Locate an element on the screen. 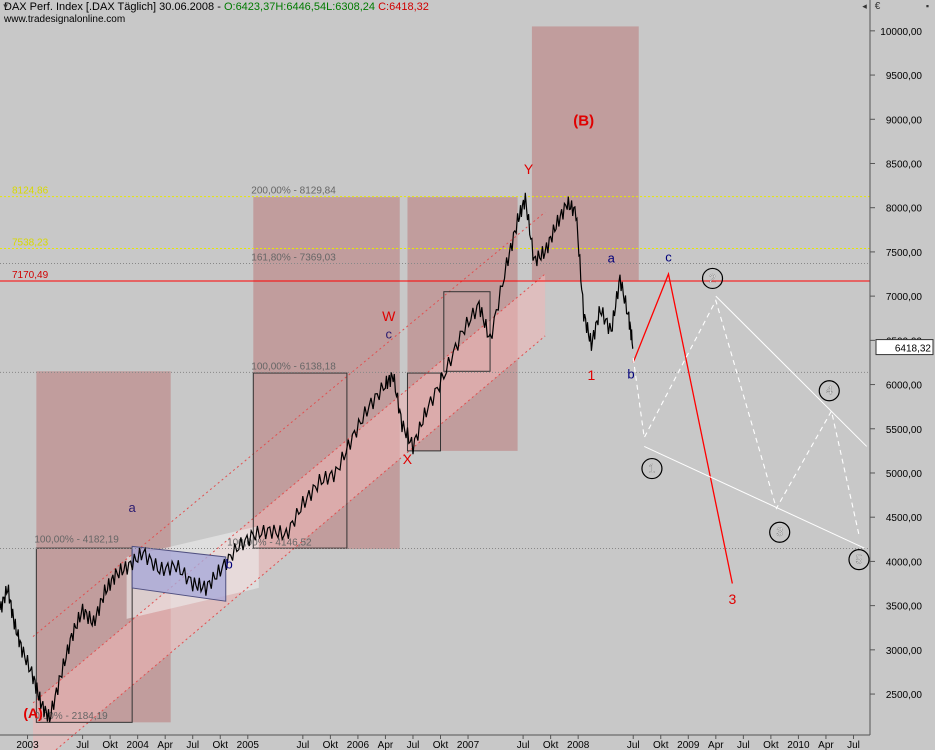 The width and height of the screenshot is (935, 750). fib-label: 100,00% - 4182,19 is located at coordinates (76, 539).